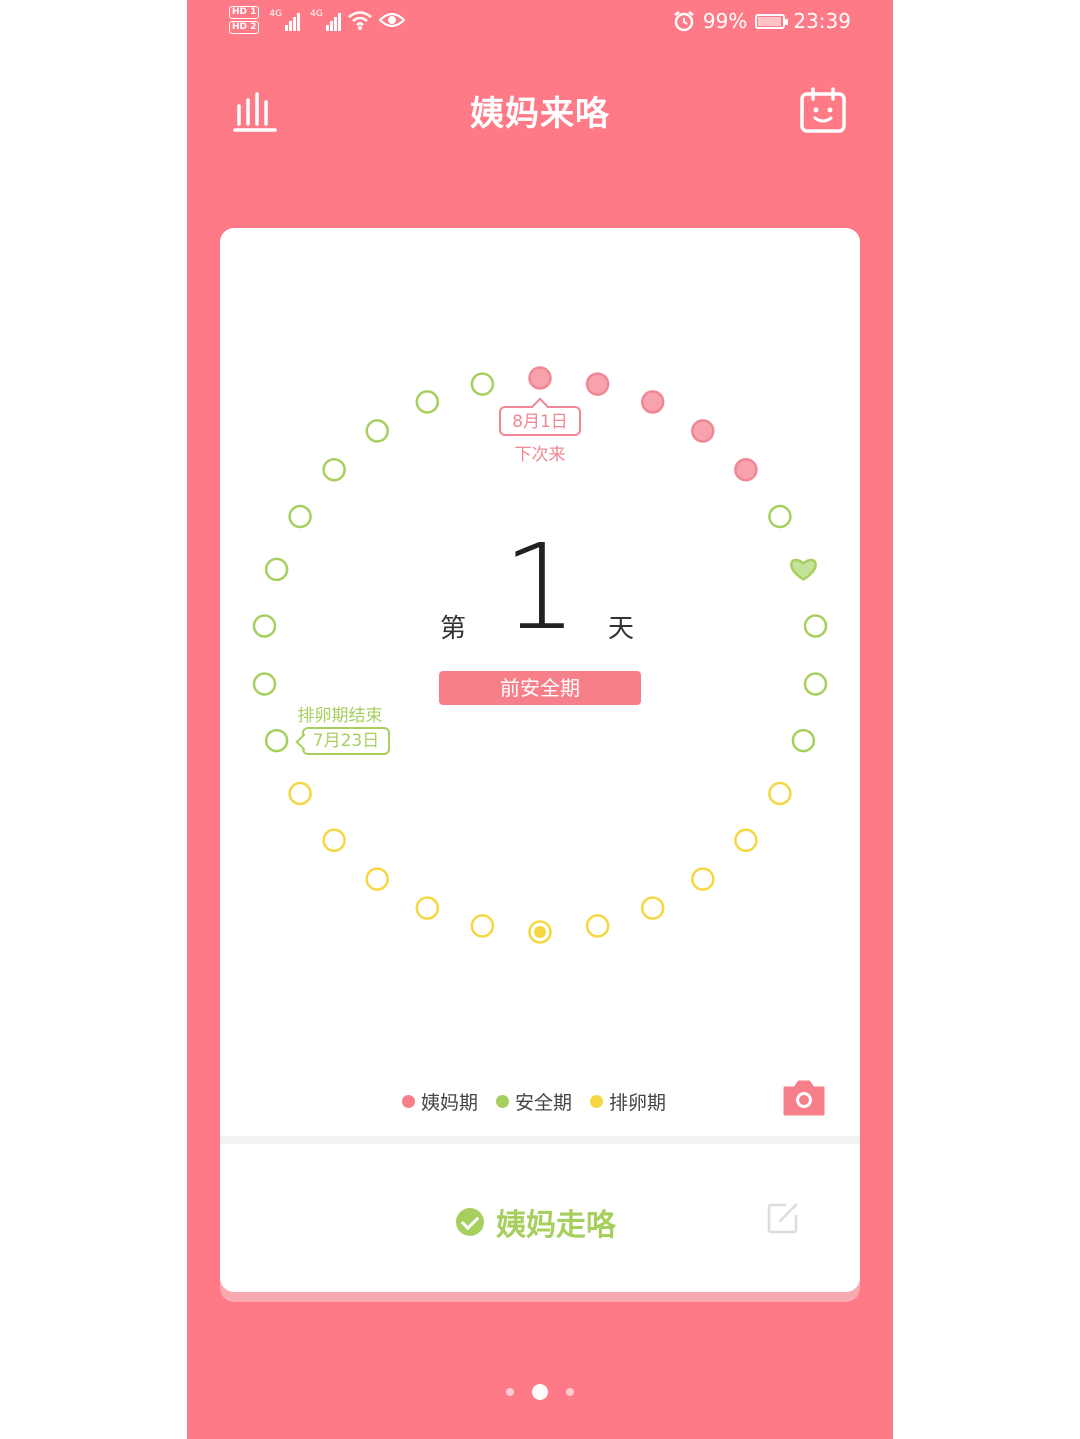  Describe the element at coordinates (285, 20) in the screenshot. I see `signal-icon: 4G` at that location.